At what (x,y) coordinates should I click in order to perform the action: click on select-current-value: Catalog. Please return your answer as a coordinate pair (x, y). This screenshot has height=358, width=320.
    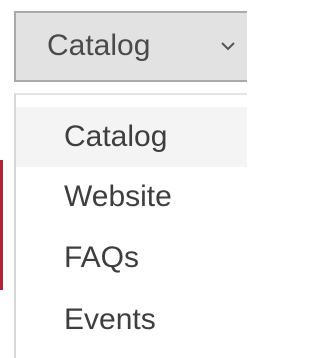
    Looking at the image, I should click on (99, 45).